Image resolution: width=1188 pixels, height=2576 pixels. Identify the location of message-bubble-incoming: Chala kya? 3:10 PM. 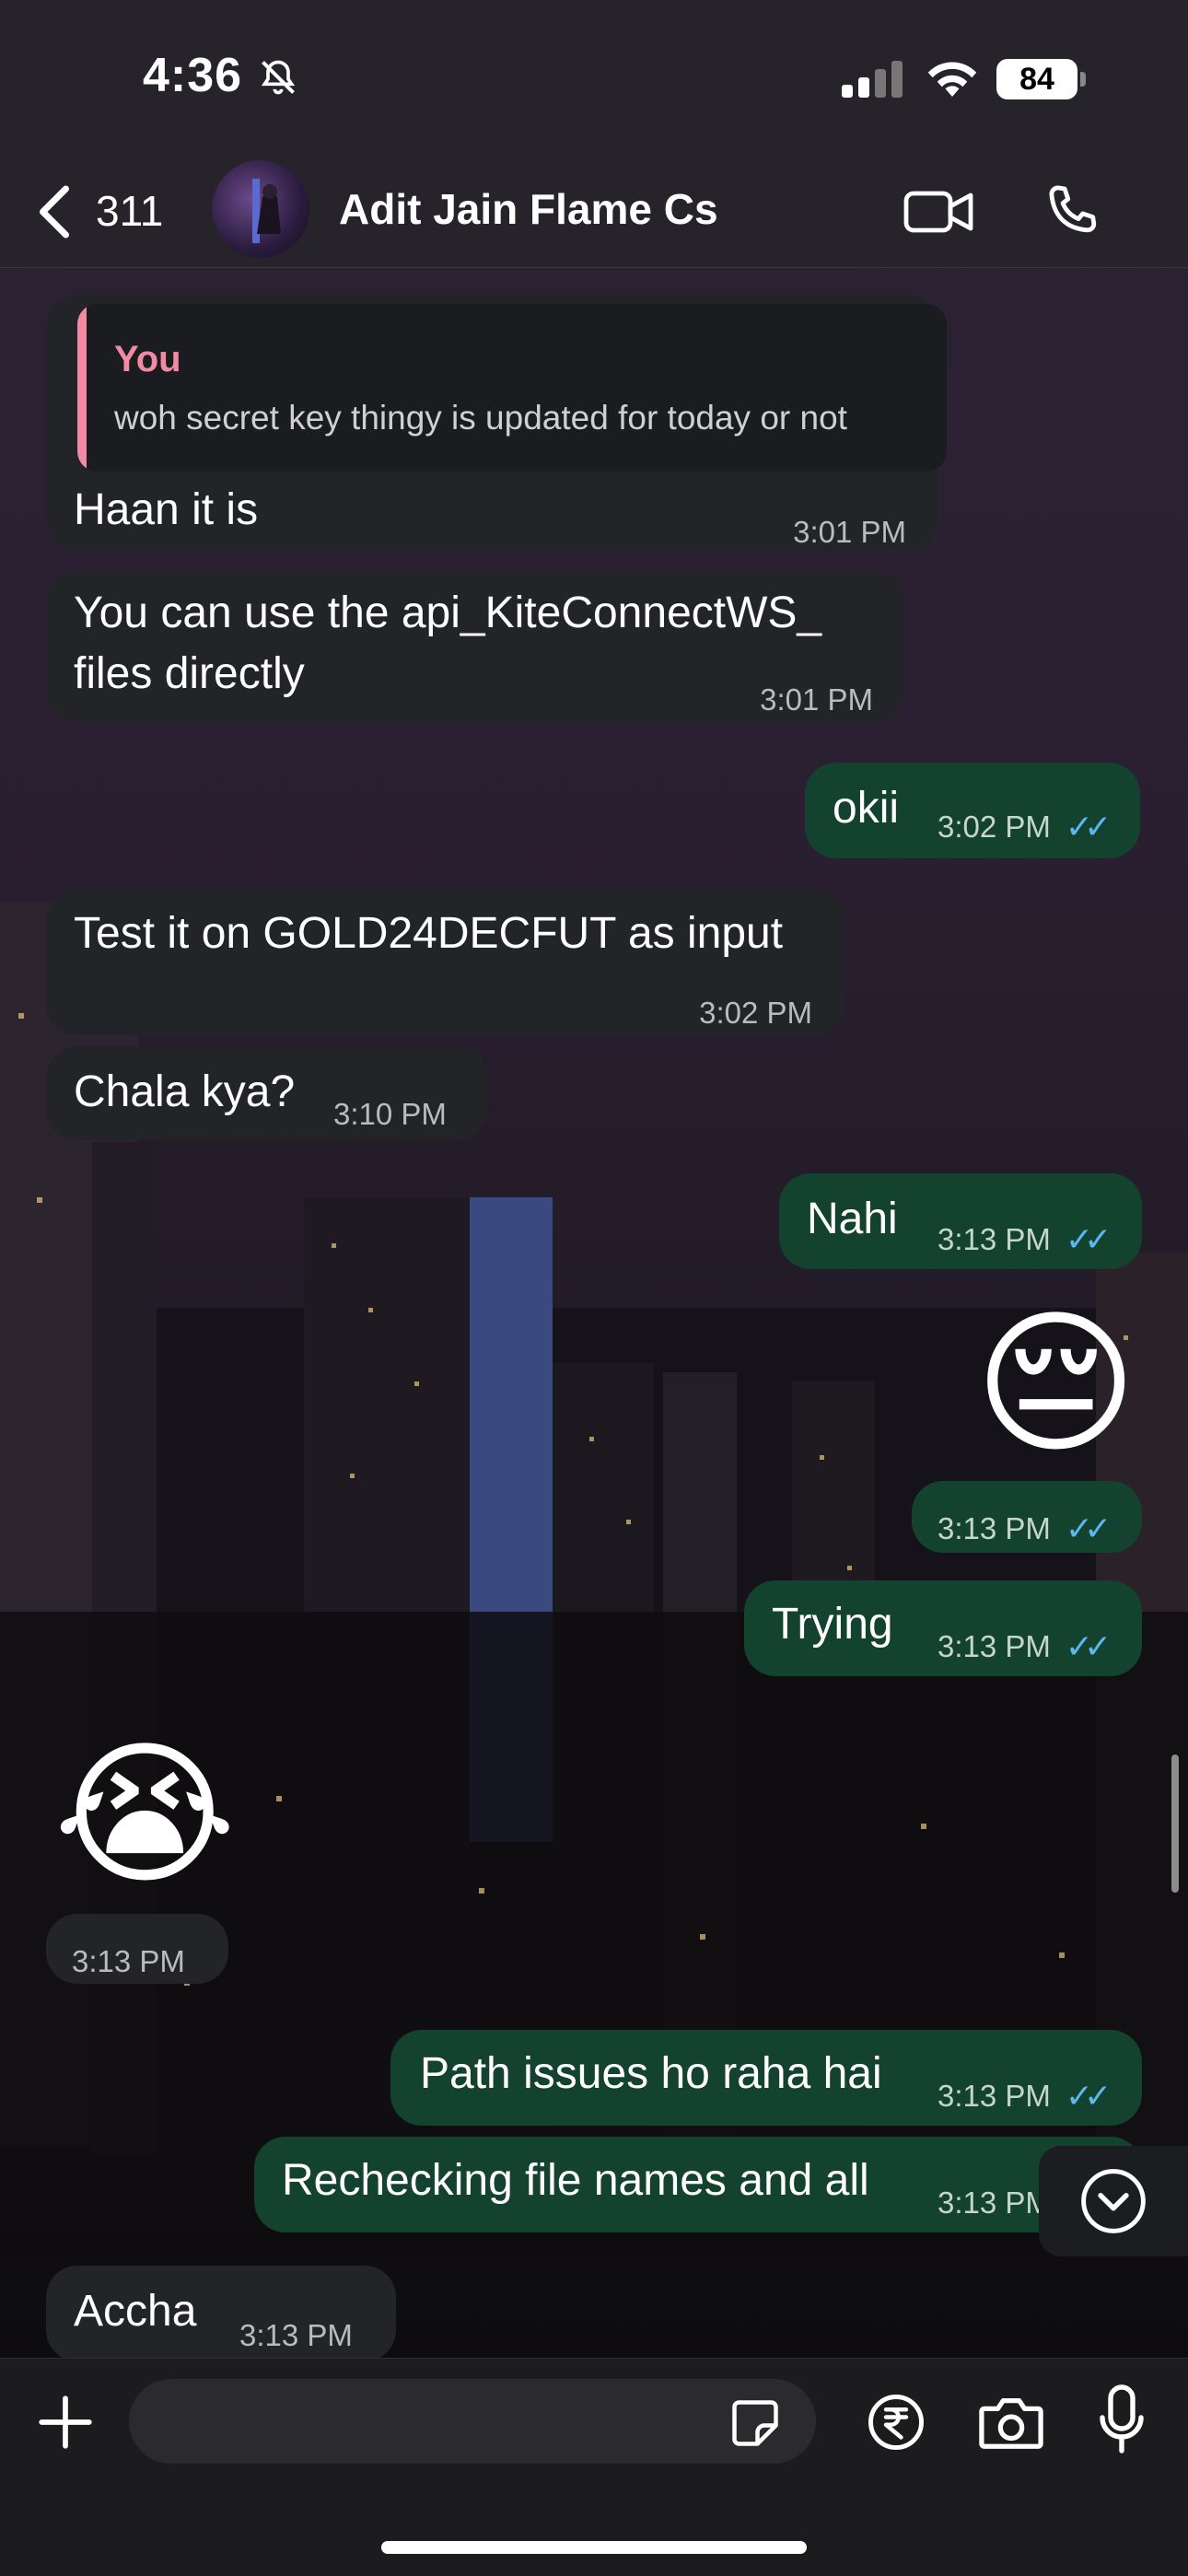
(267, 1093).